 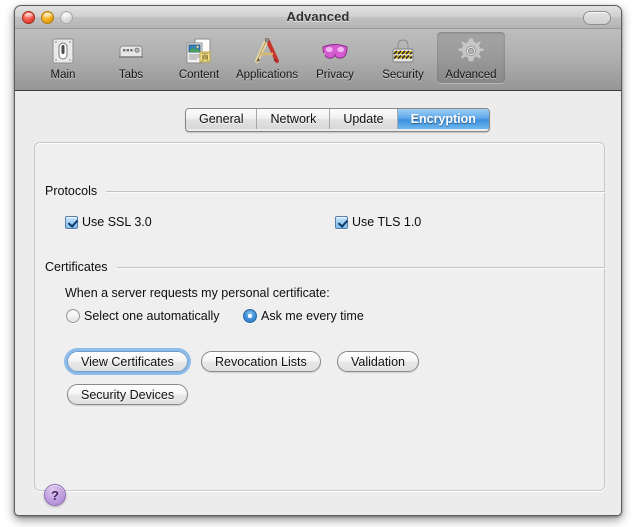 I want to click on title-bar: Advanced, so click(x=318, y=17).